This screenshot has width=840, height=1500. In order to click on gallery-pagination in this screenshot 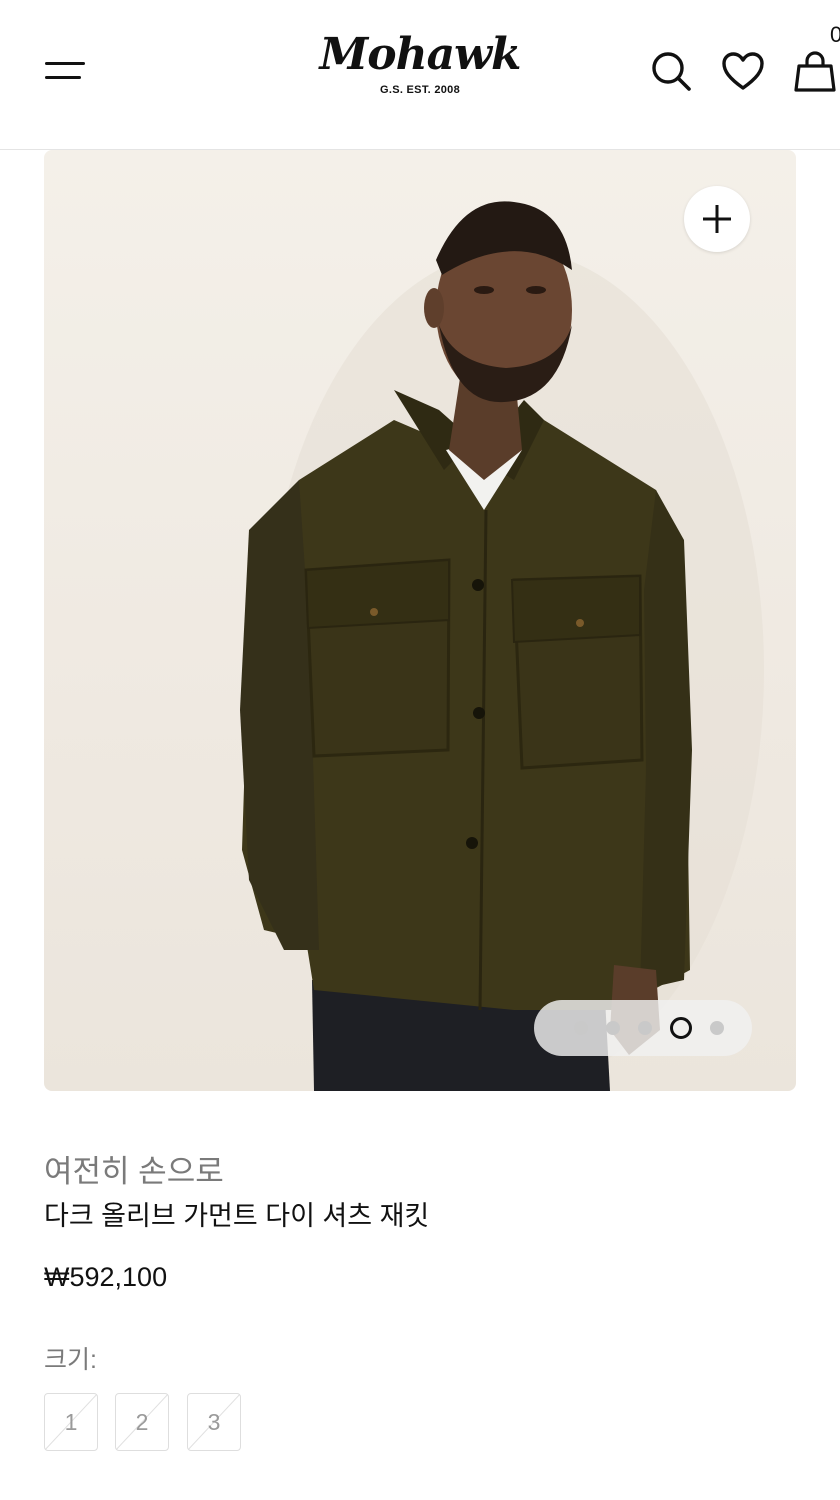, I will do `click(643, 1028)`.